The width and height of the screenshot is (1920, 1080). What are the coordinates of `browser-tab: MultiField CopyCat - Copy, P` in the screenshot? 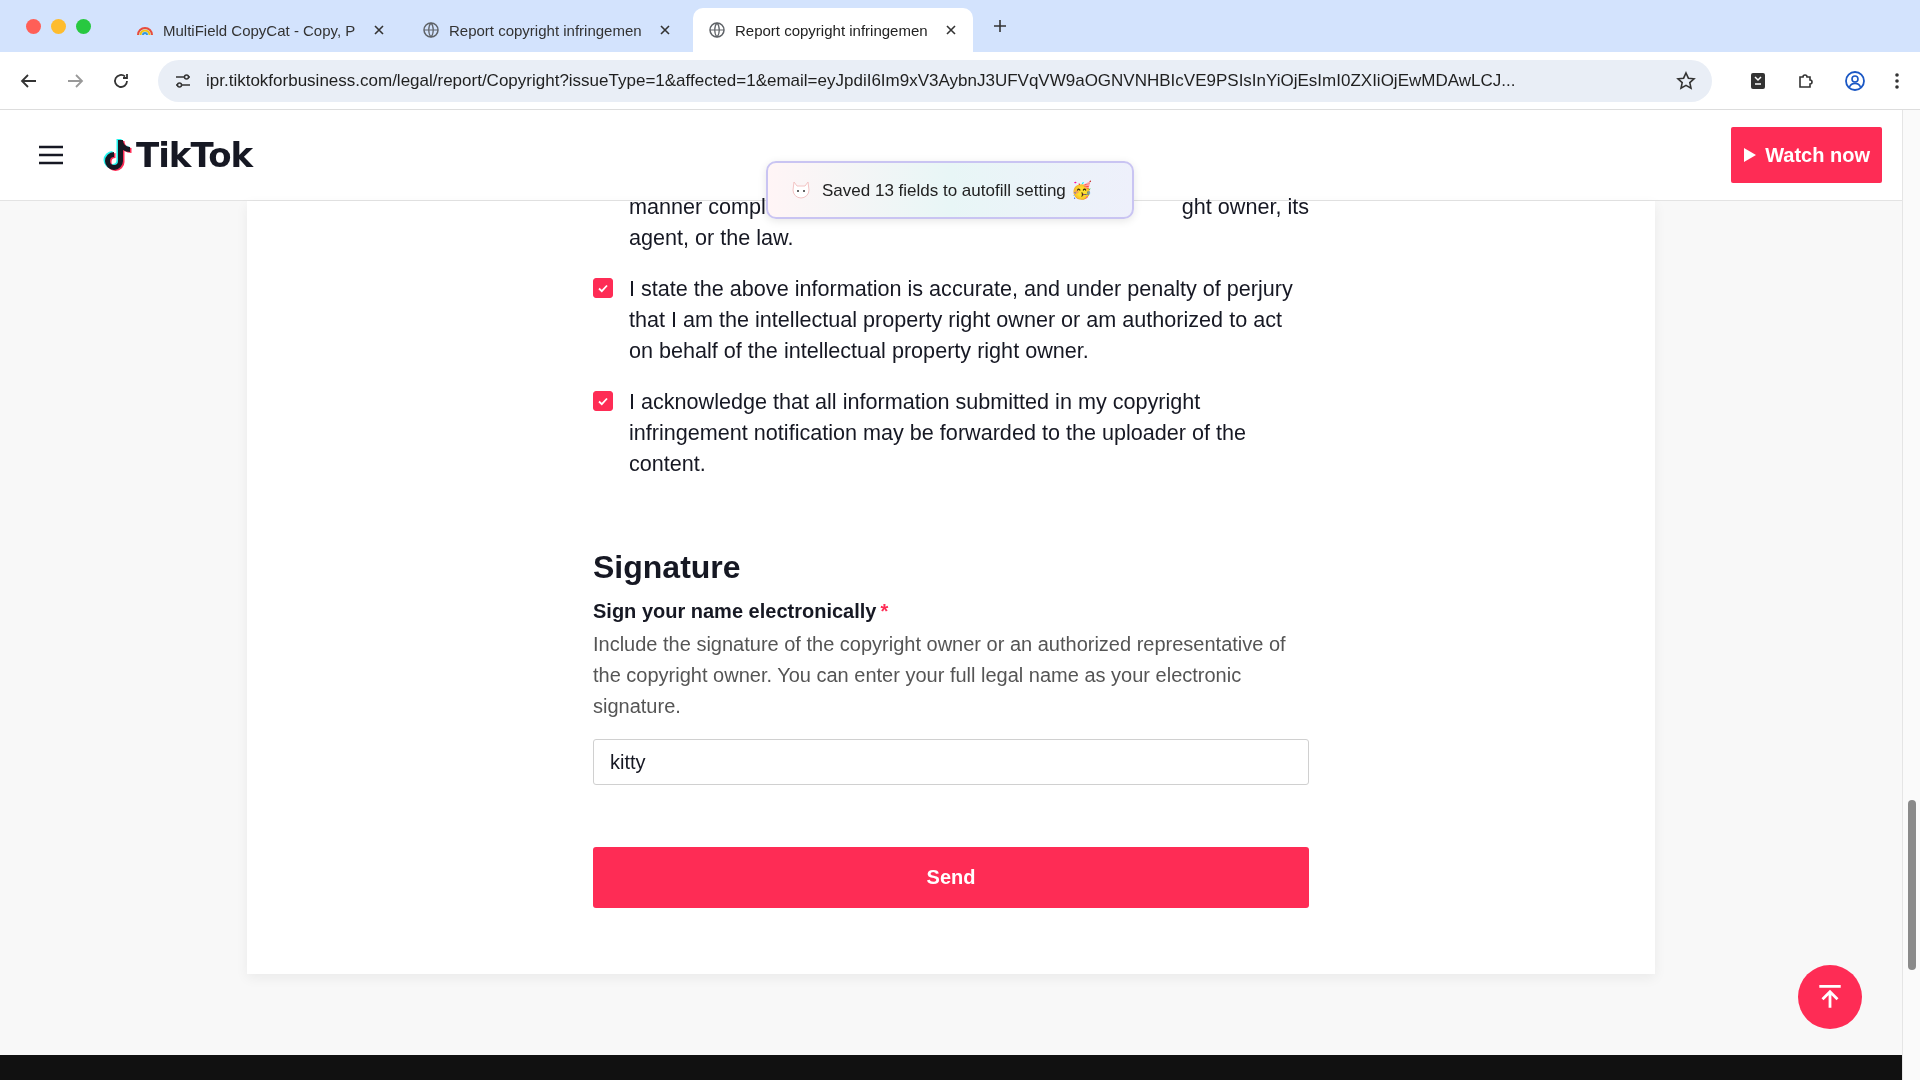 It's located at (261, 30).